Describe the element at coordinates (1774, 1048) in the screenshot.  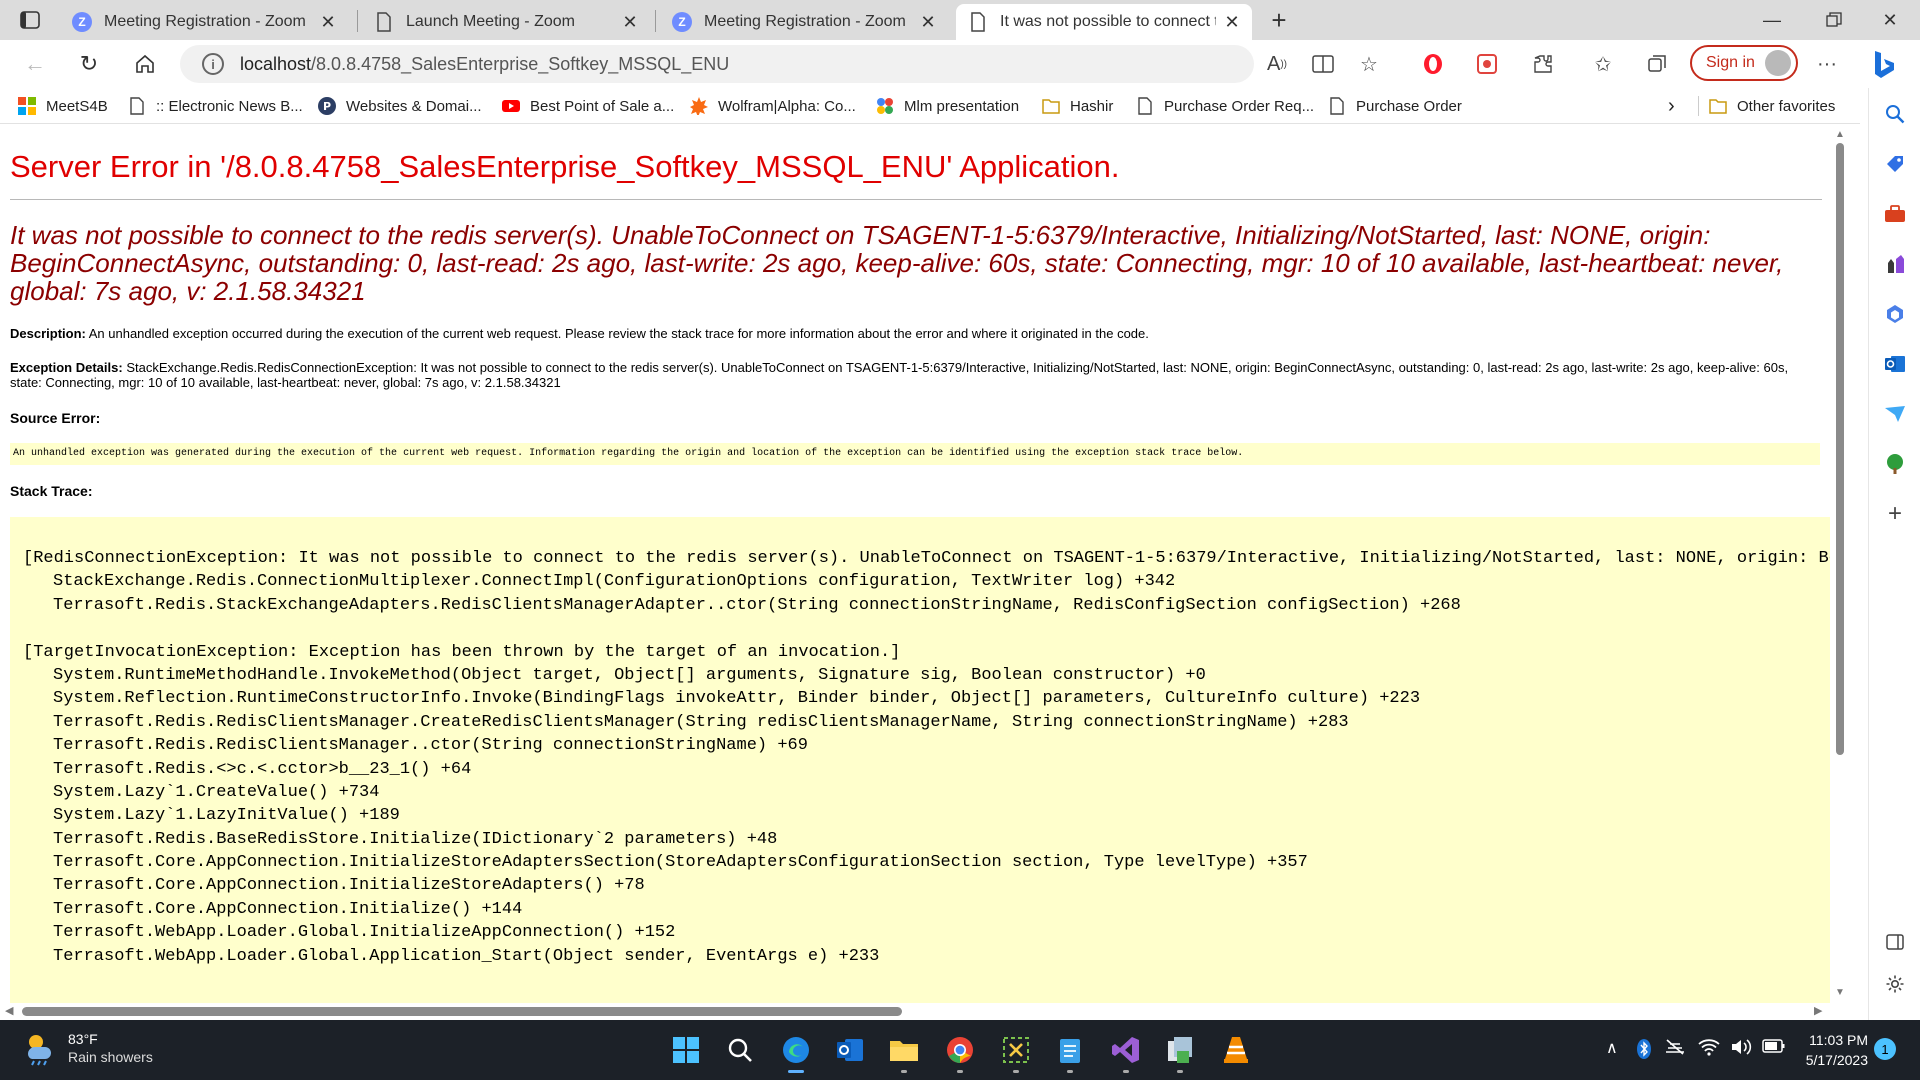
I see `battery-icon` at that location.